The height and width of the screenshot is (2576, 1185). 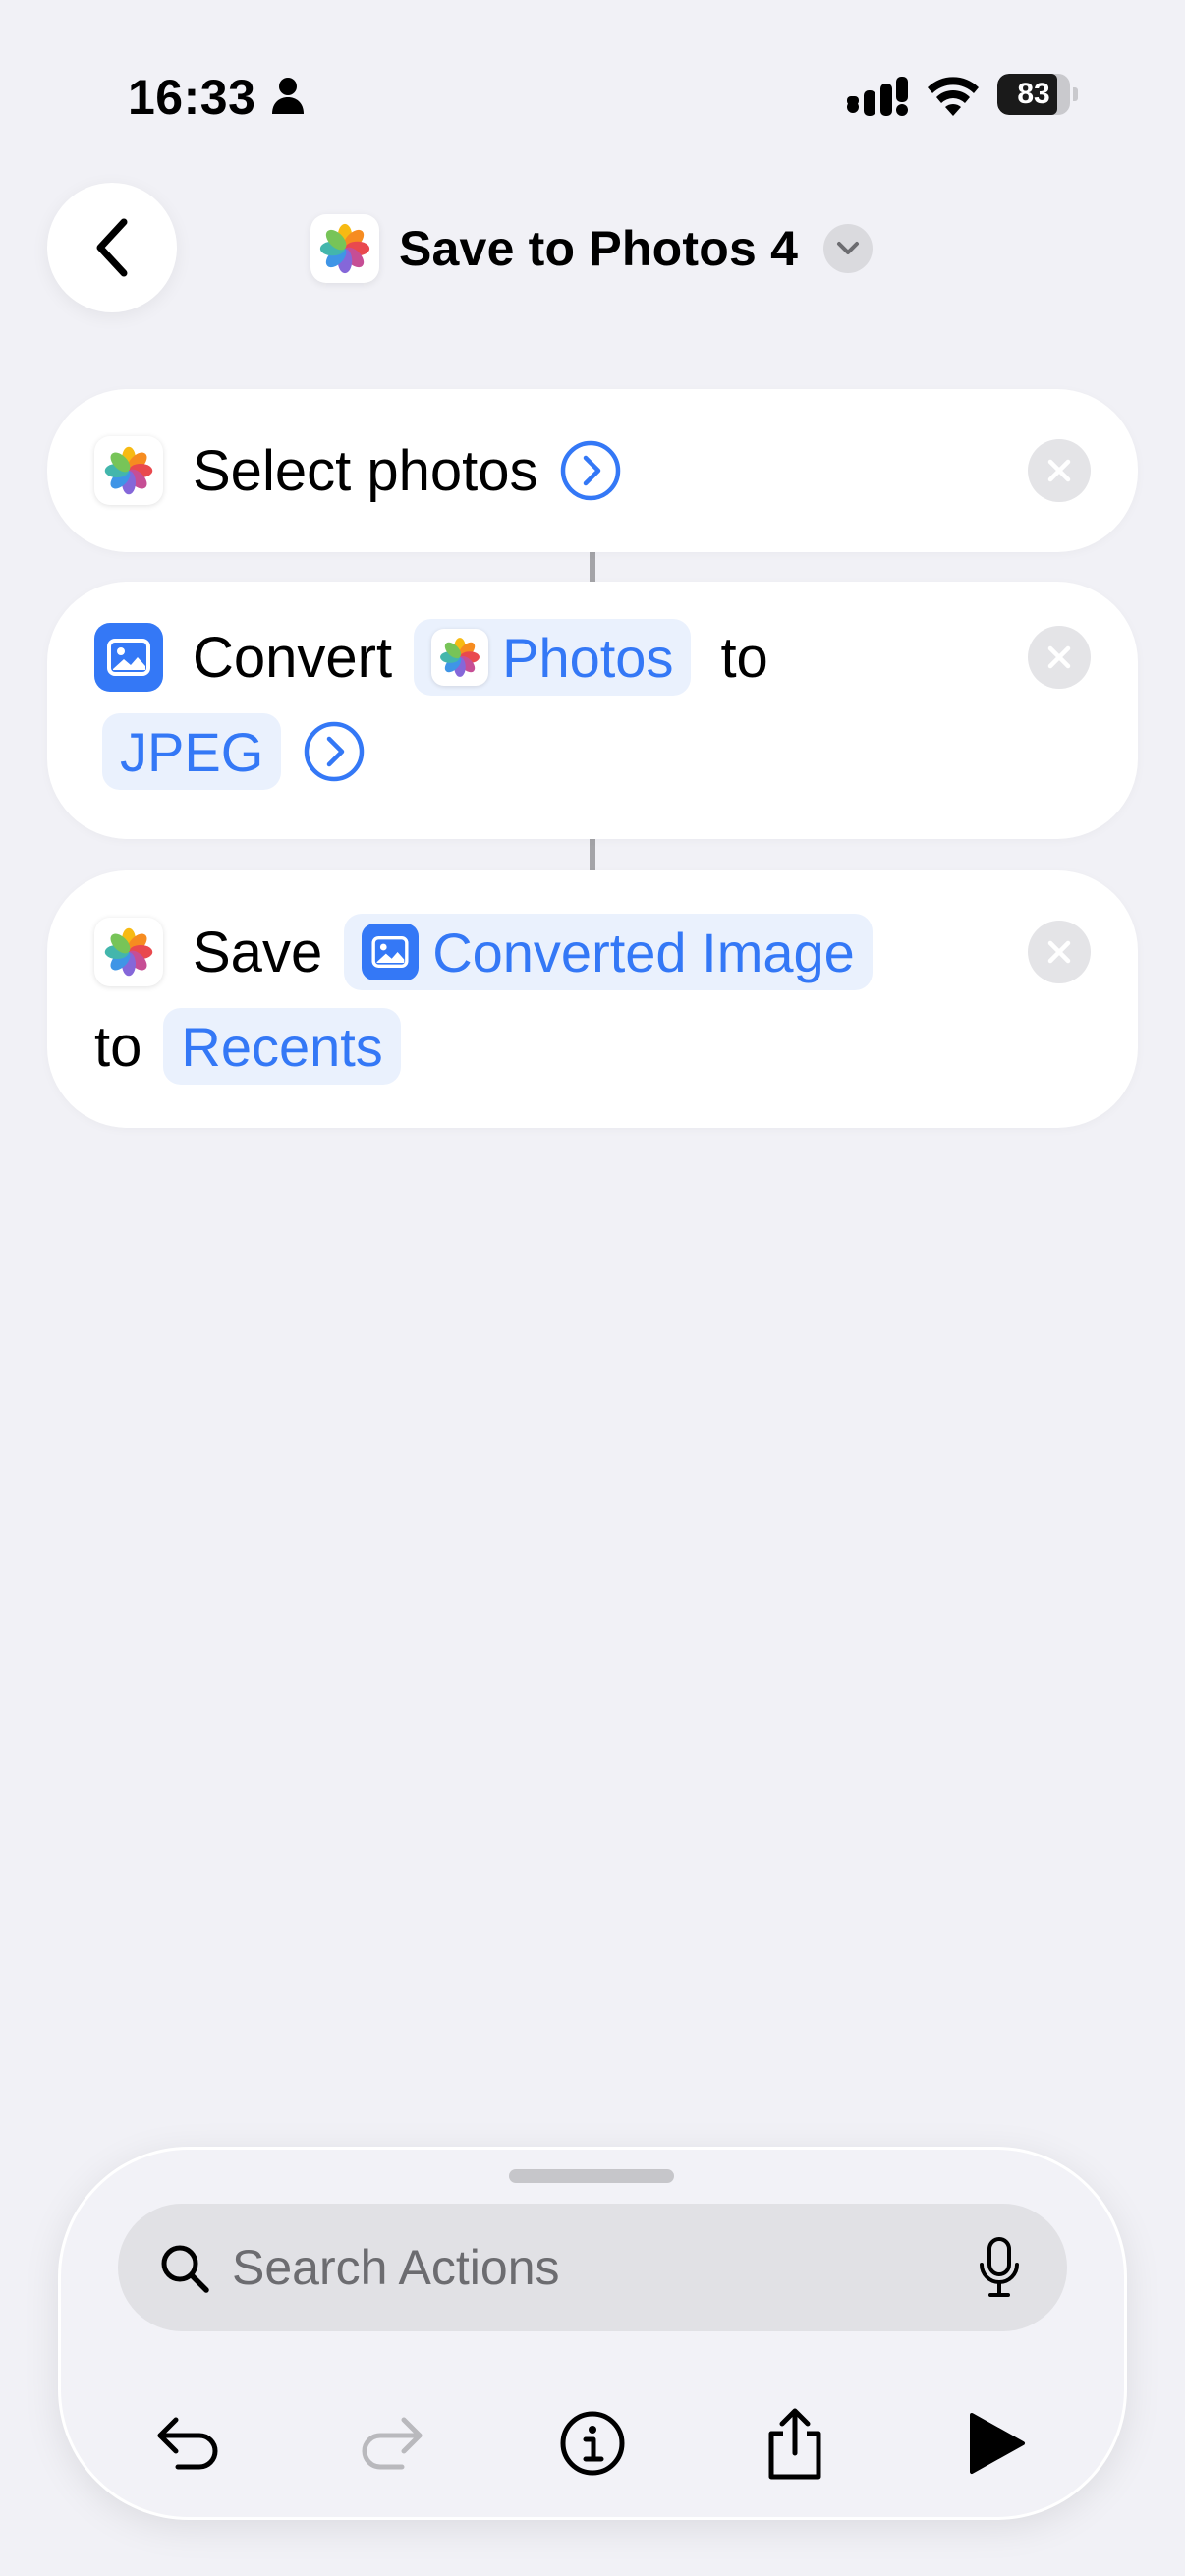 I want to click on back-button, so click(x=112, y=247).